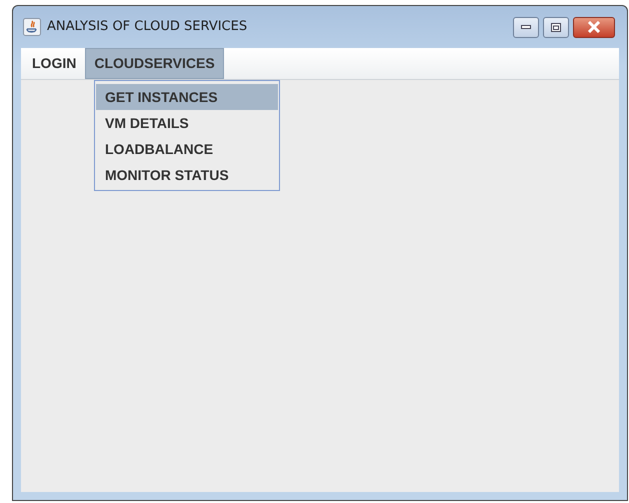  Describe the element at coordinates (187, 175) in the screenshot. I see `menu-item: MONITOR STATUS` at that location.